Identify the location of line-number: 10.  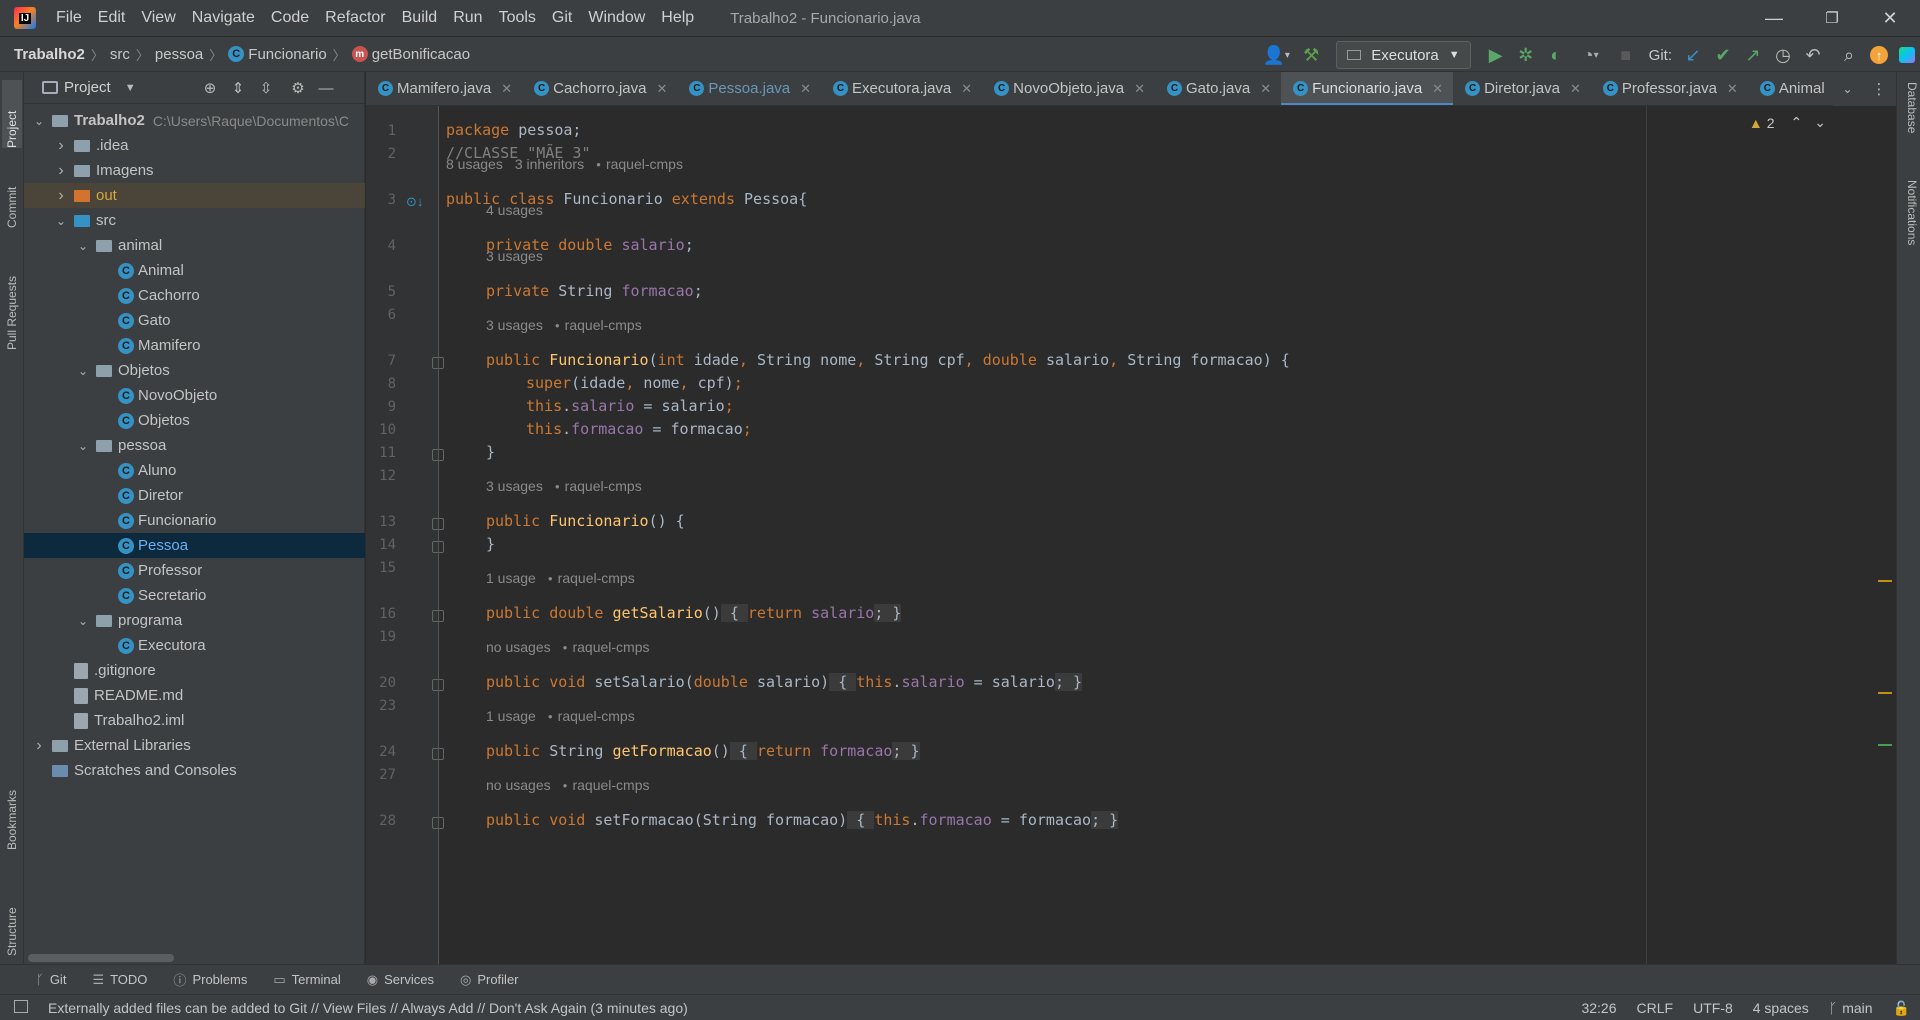
(381, 430).